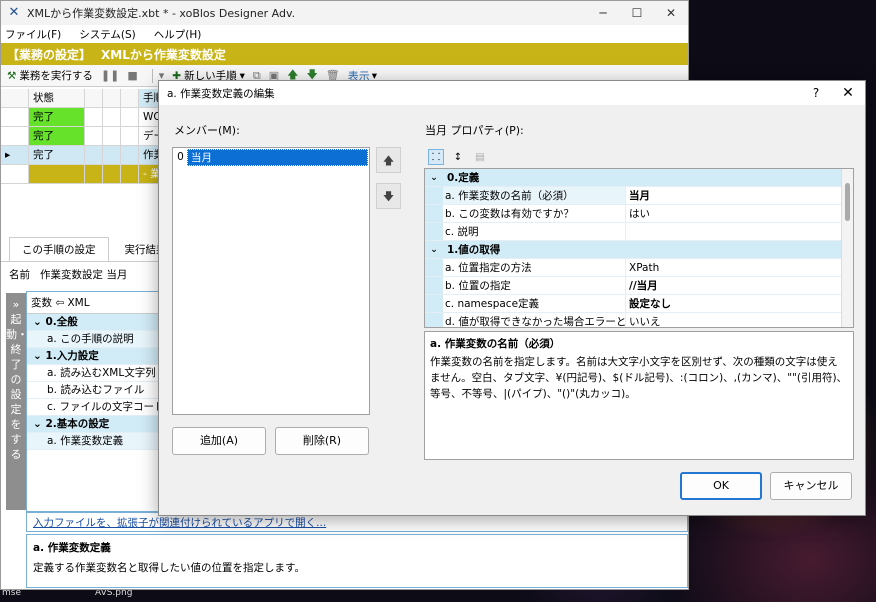 This screenshot has height=602, width=876. What do you see at coordinates (534, 213) in the screenshot?
I see `property-key: b. この変数は有効ですか？` at bounding box center [534, 213].